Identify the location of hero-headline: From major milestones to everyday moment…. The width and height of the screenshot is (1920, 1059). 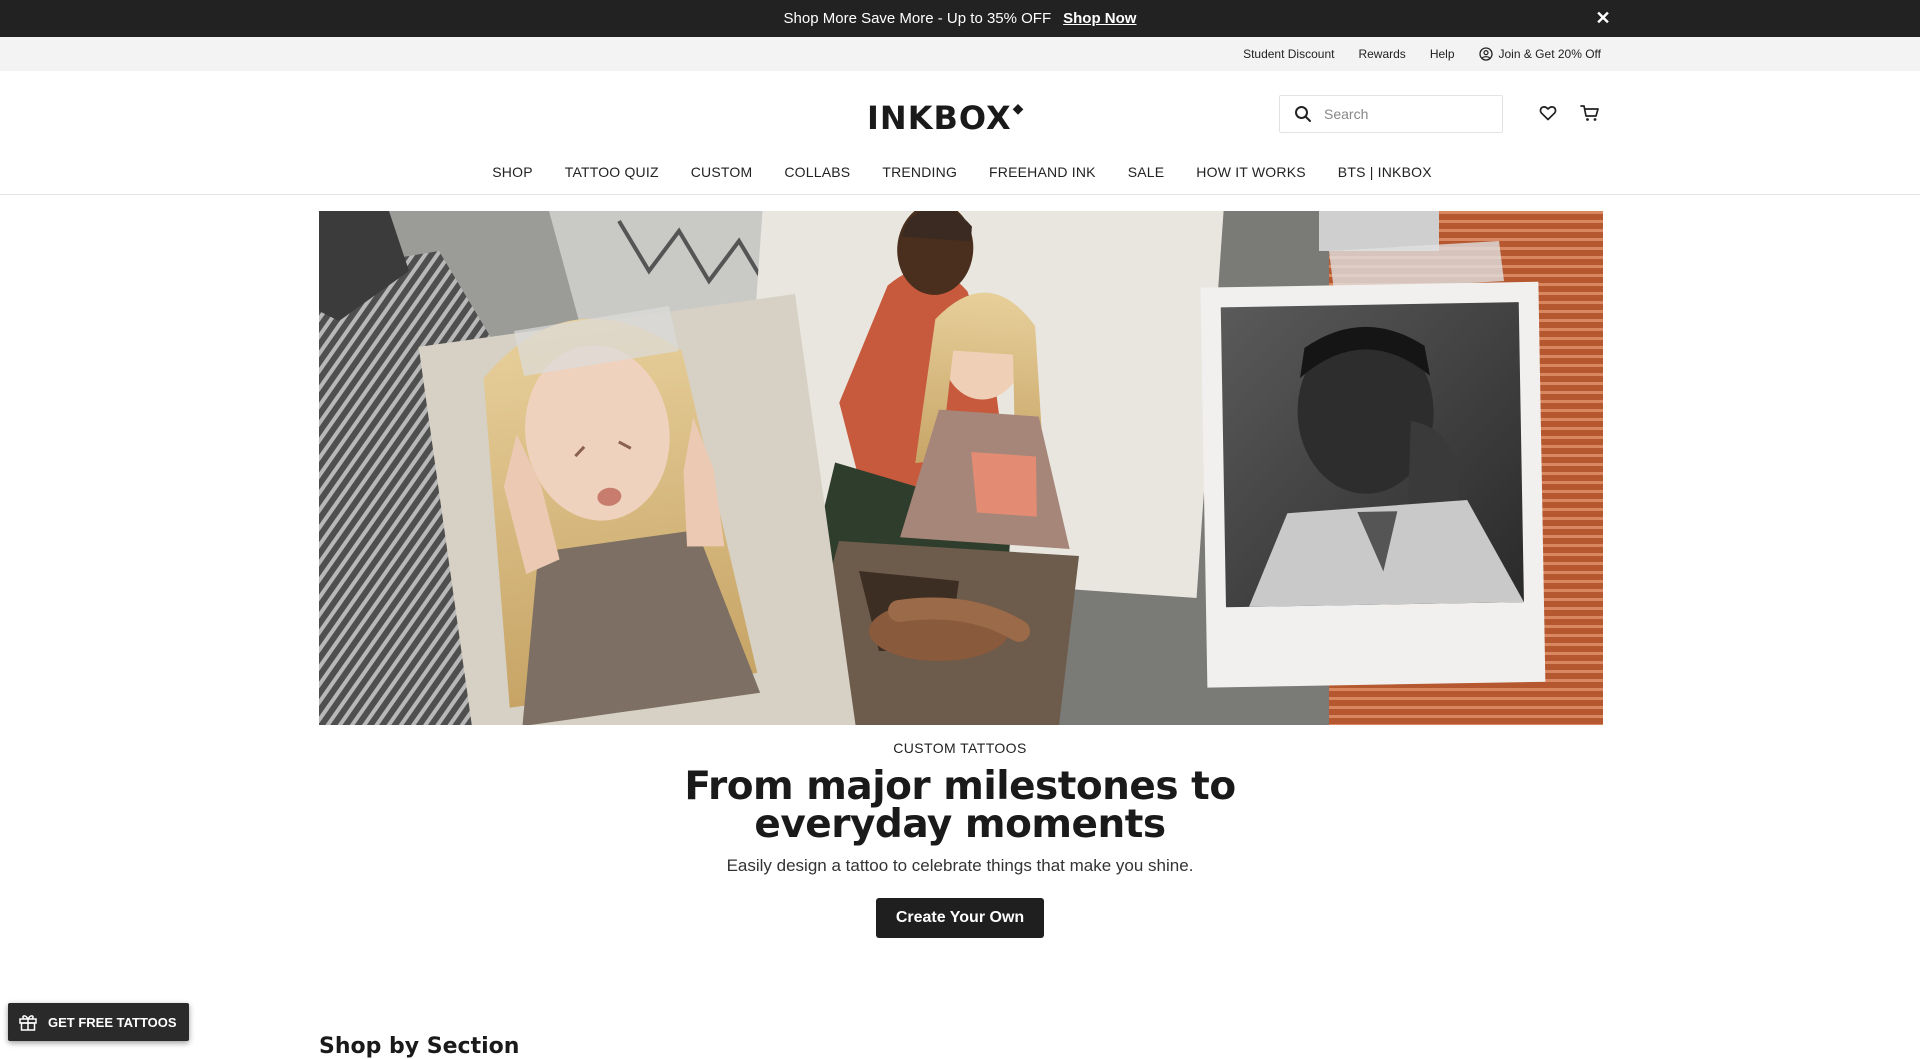
(960, 805).